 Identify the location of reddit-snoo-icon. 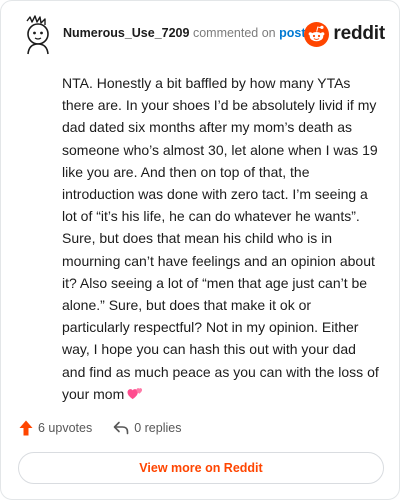
(317, 34).